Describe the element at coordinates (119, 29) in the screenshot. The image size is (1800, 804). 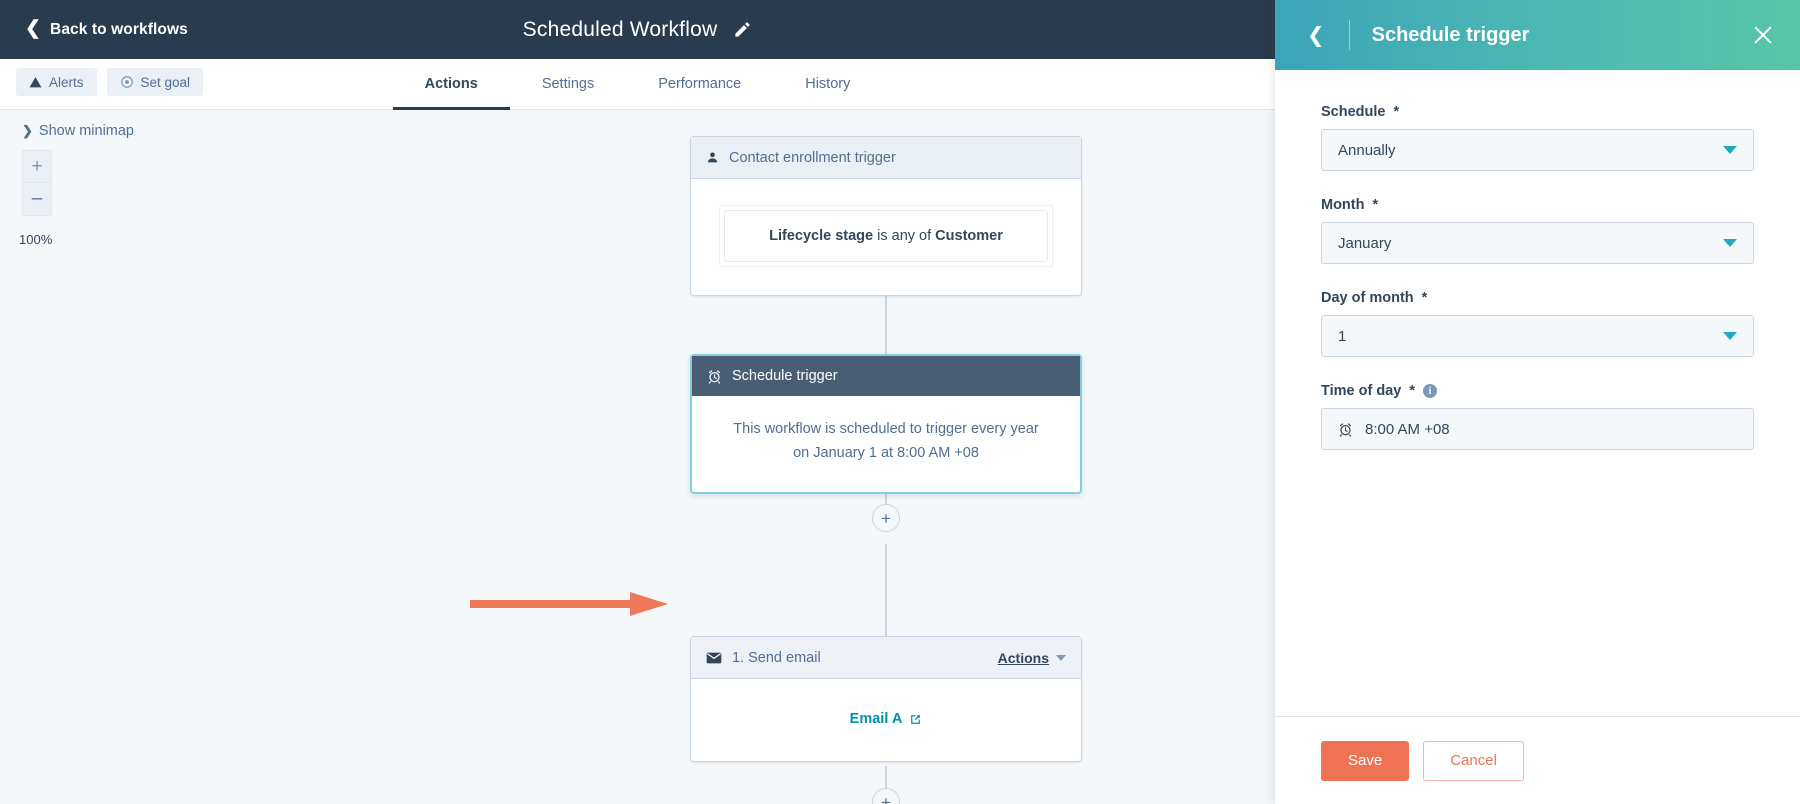
I see `back-to-workflows-label: Back to workflows` at that location.